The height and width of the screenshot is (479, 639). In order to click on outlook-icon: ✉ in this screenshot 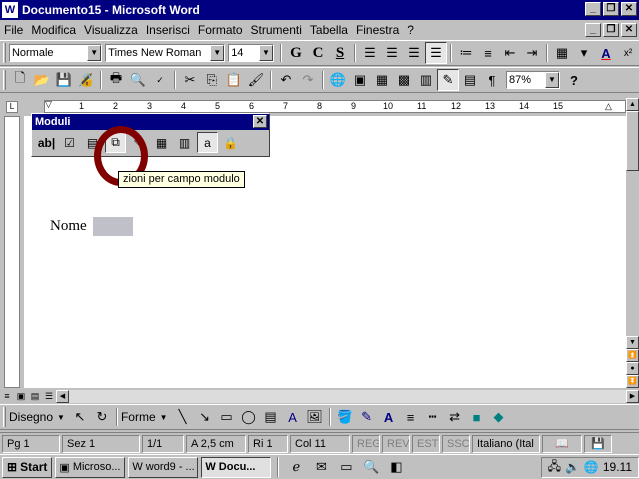, I will do `click(321, 467)`.